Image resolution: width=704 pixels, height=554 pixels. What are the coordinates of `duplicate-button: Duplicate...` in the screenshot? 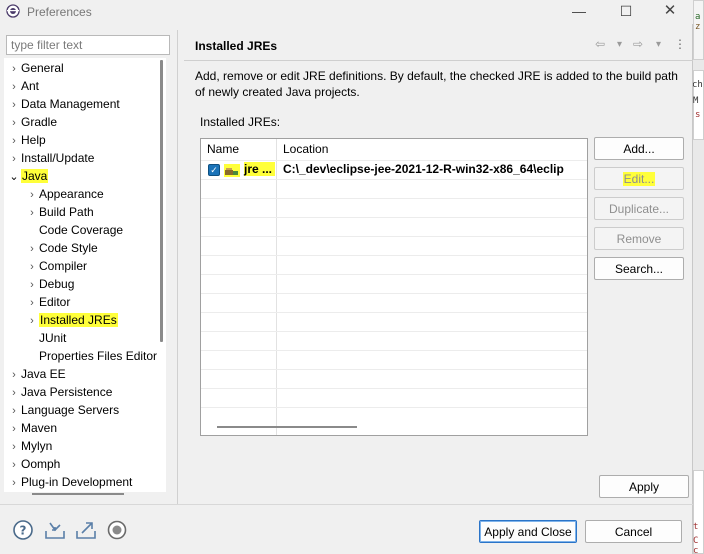 It's located at (639, 208).